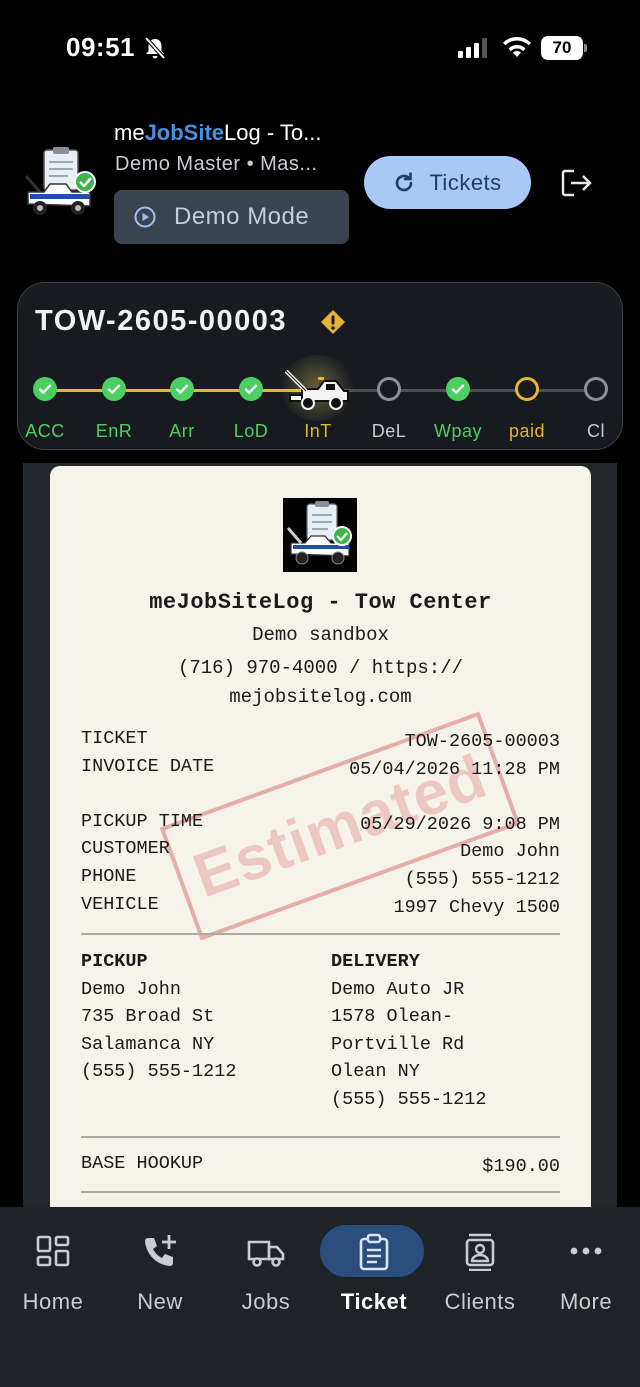 The height and width of the screenshot is (1387, 640). What do you see at coordinates (125, 848) in the screenshot?
I see `row-key: CUSTOMER` at bounding box center [125, 848].